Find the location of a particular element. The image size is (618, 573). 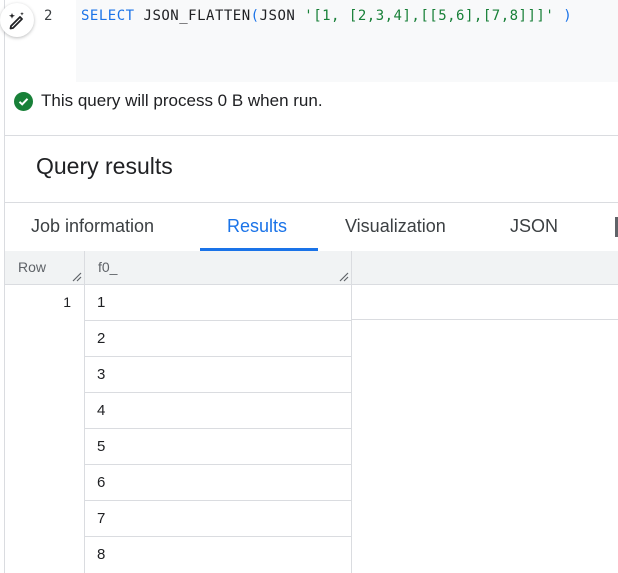

cell-value: 5 is located at coordinates (101, 446).